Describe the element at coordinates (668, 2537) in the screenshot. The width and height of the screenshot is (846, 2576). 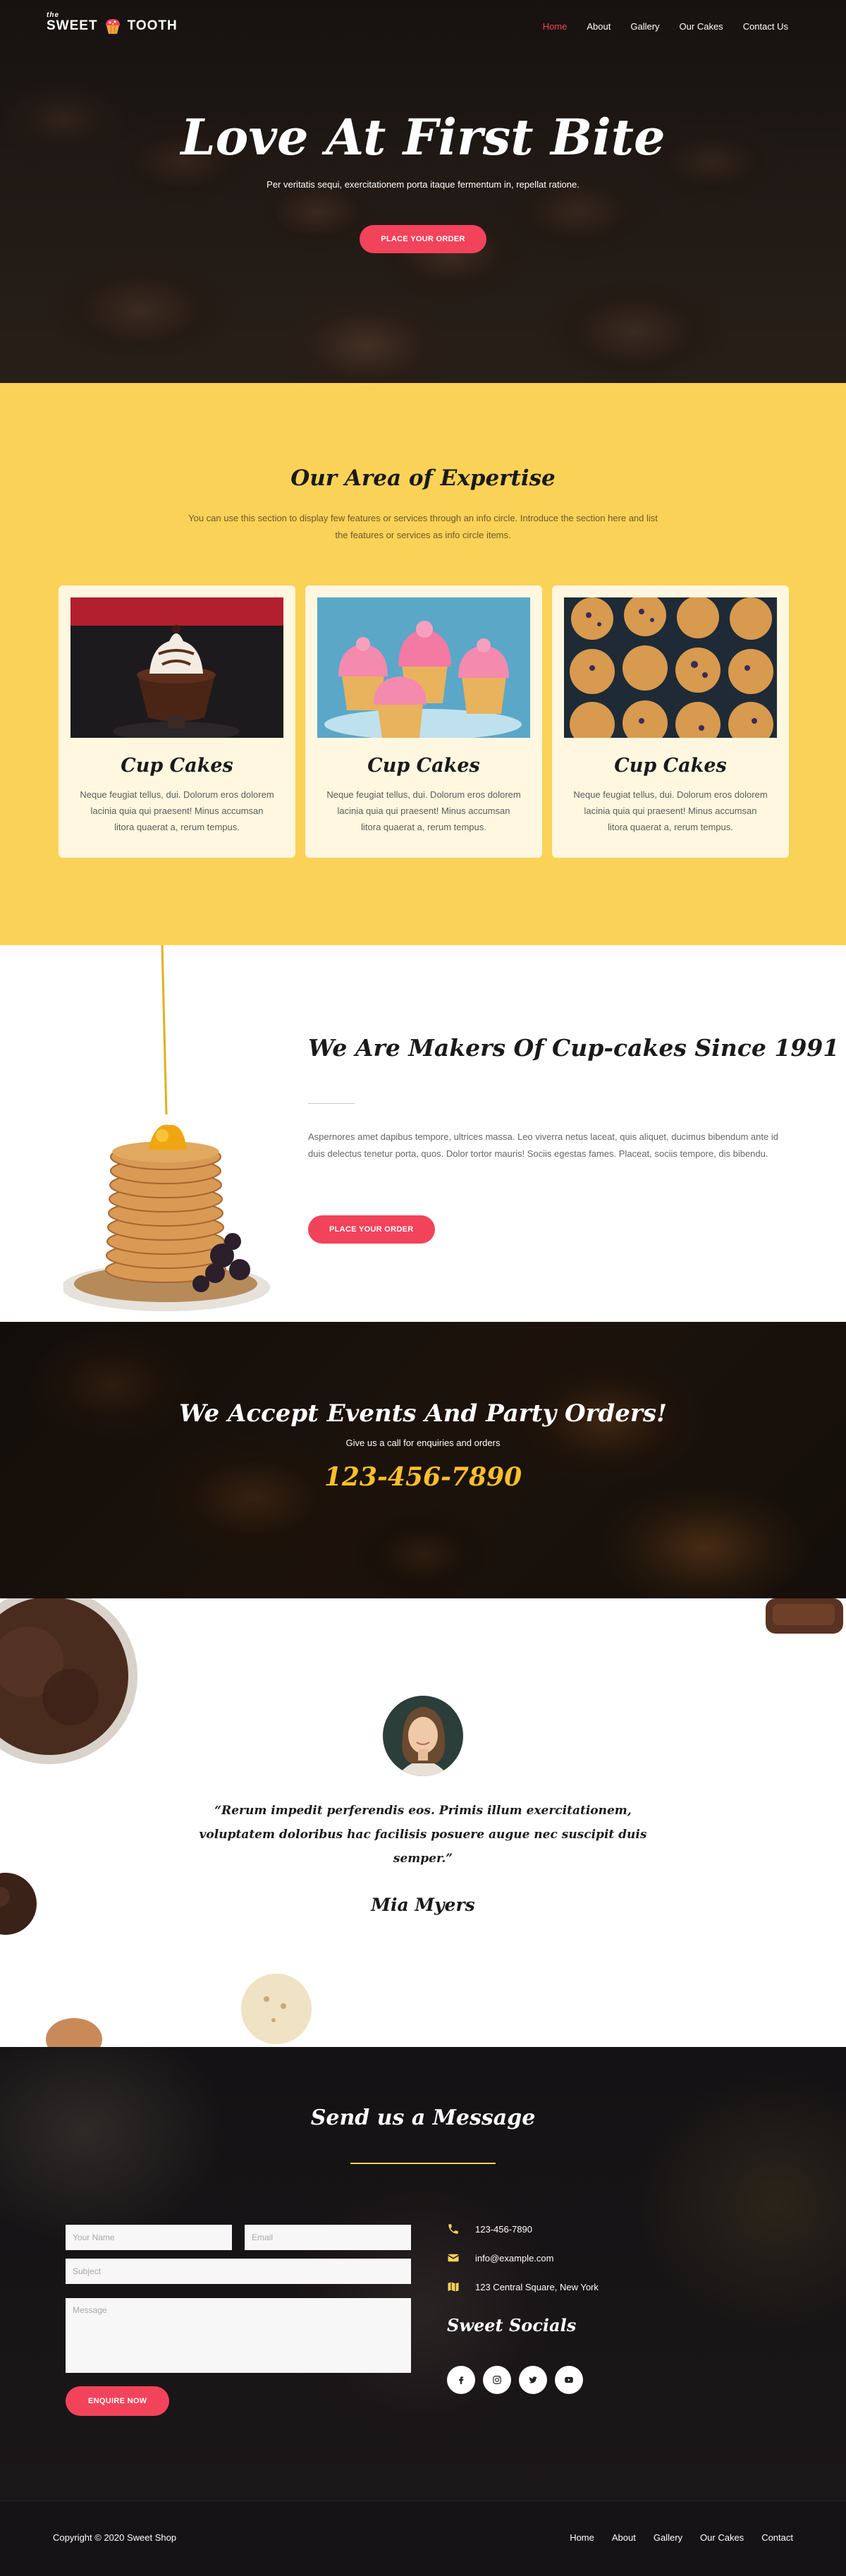
I see `footer-link-gallery: Gallery` at that location.